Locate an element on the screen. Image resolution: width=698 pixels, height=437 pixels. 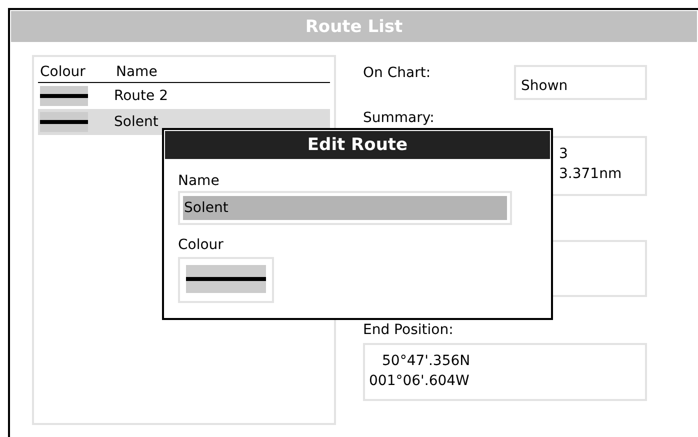
field-label: End Position: is located at coordinates (408, 330).